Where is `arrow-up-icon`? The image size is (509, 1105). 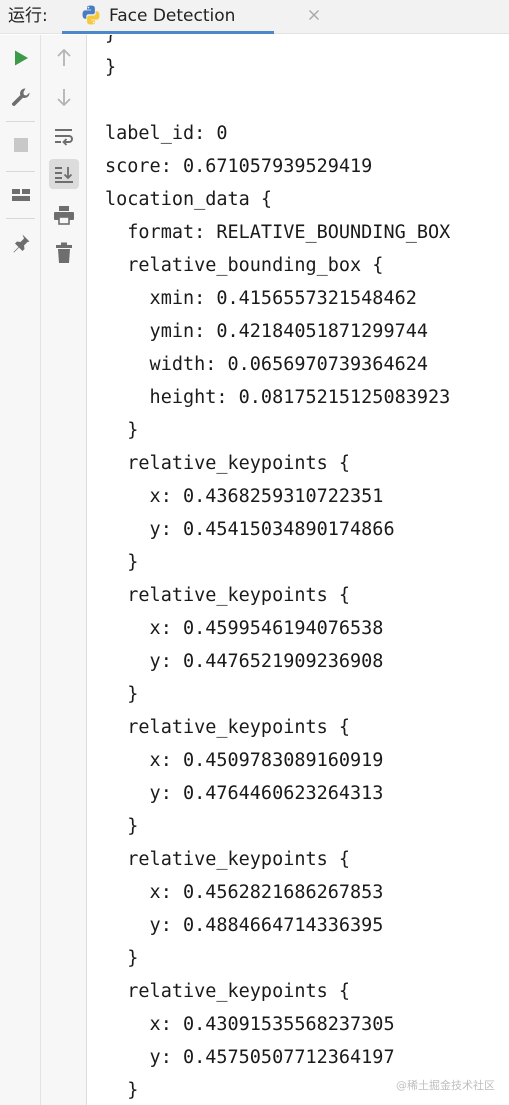
arrow-up-icon is located at coordinates (64, 57).